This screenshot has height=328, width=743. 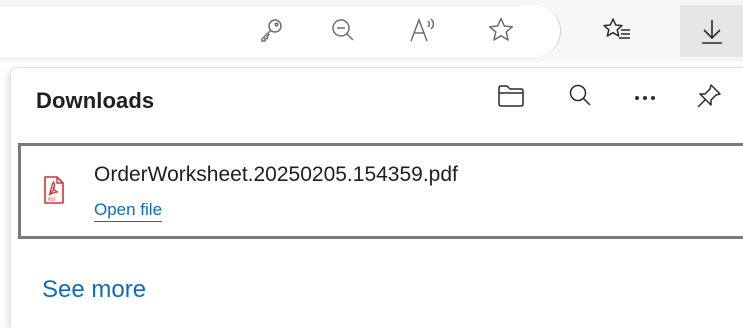 What do you see at coordinates (128, 211) in the screenshot?
I see `open-file-link: Open file` at bounding box center [128, 211].